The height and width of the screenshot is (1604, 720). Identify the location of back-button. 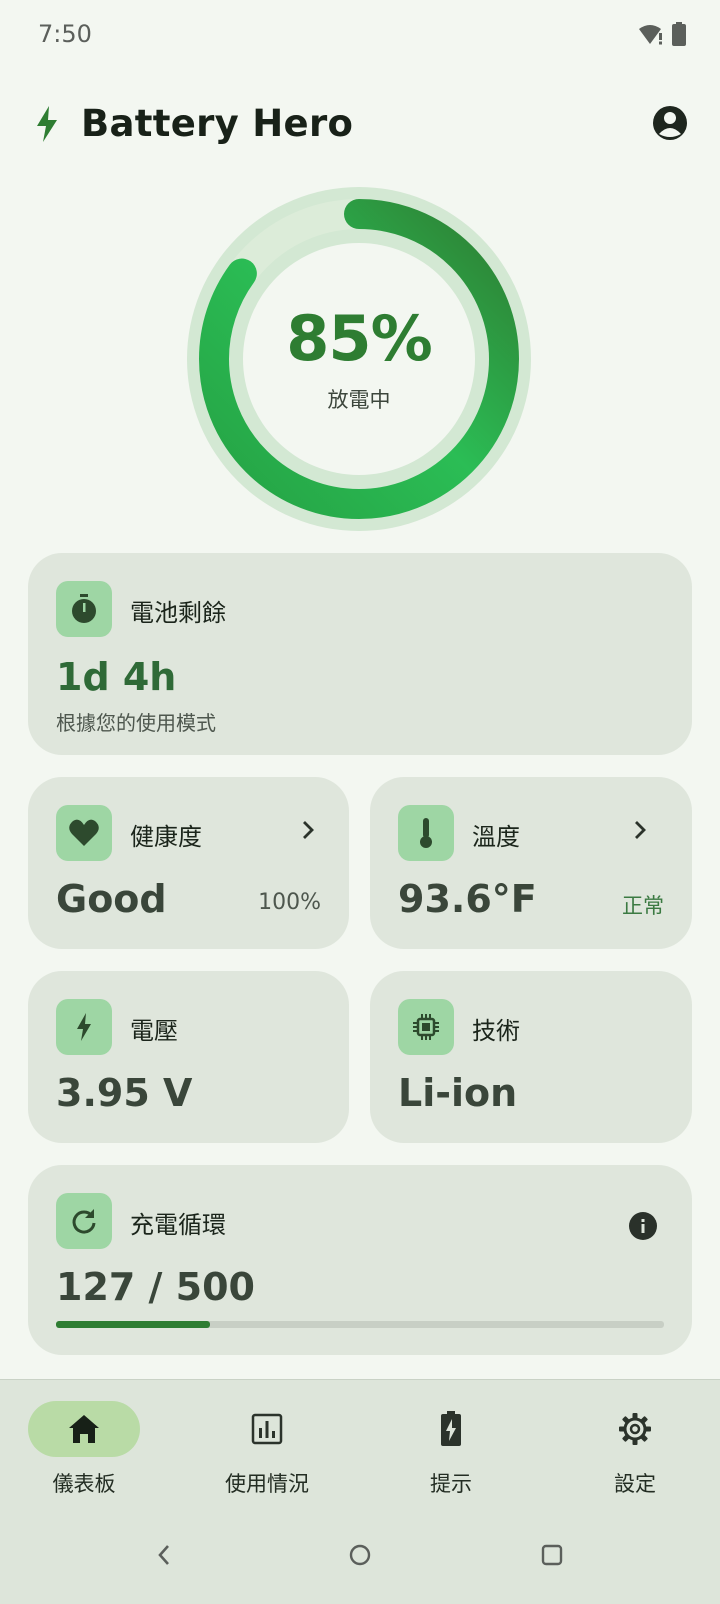
(164, 1555).